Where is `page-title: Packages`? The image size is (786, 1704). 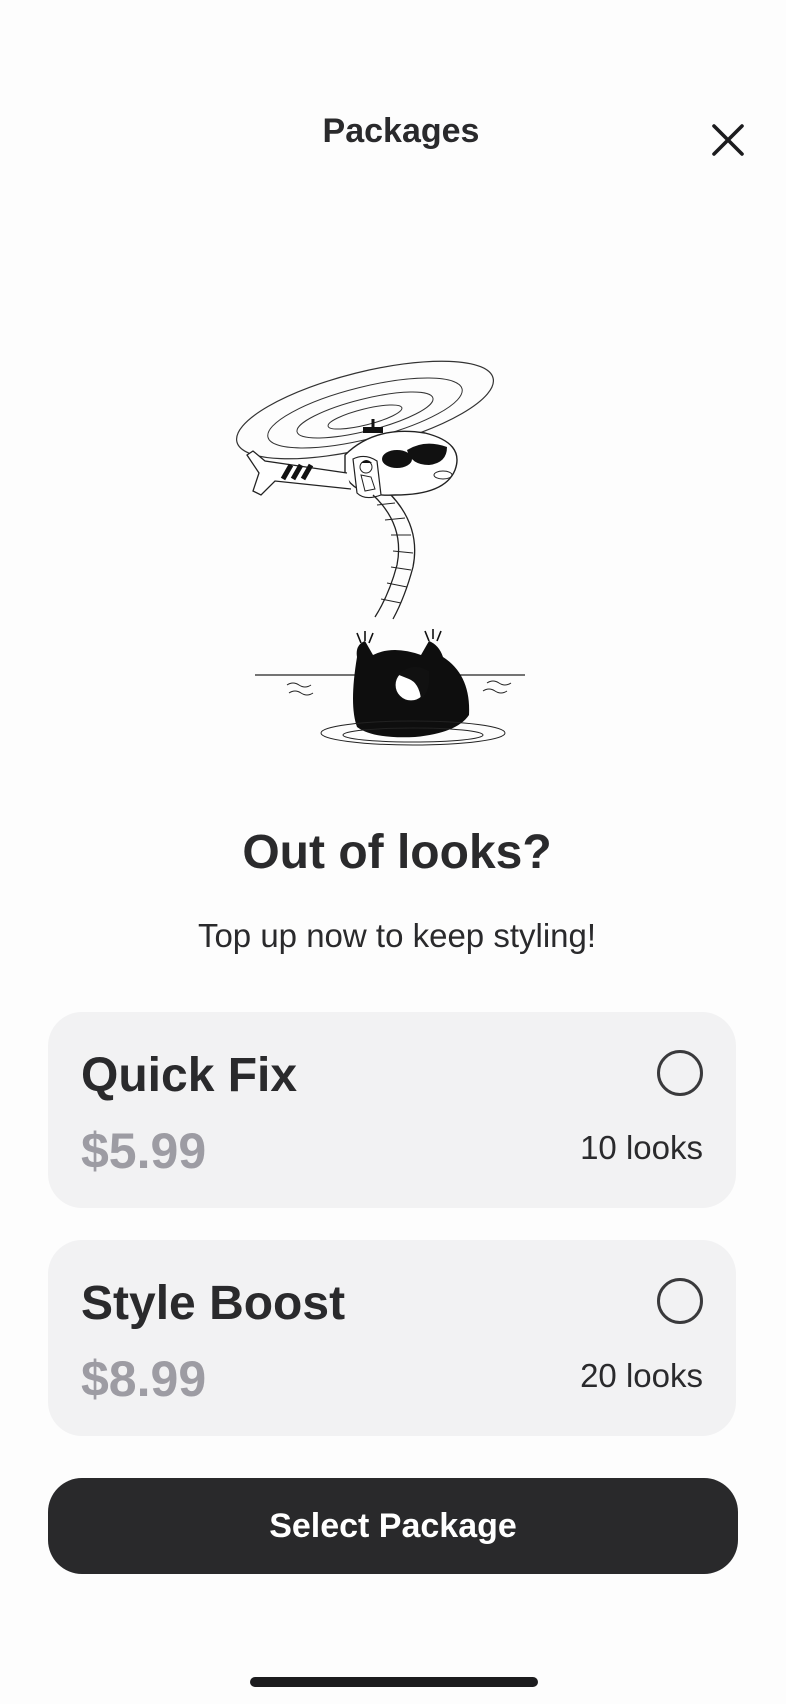 page-title: Packages is located at coordinates (401, 131).